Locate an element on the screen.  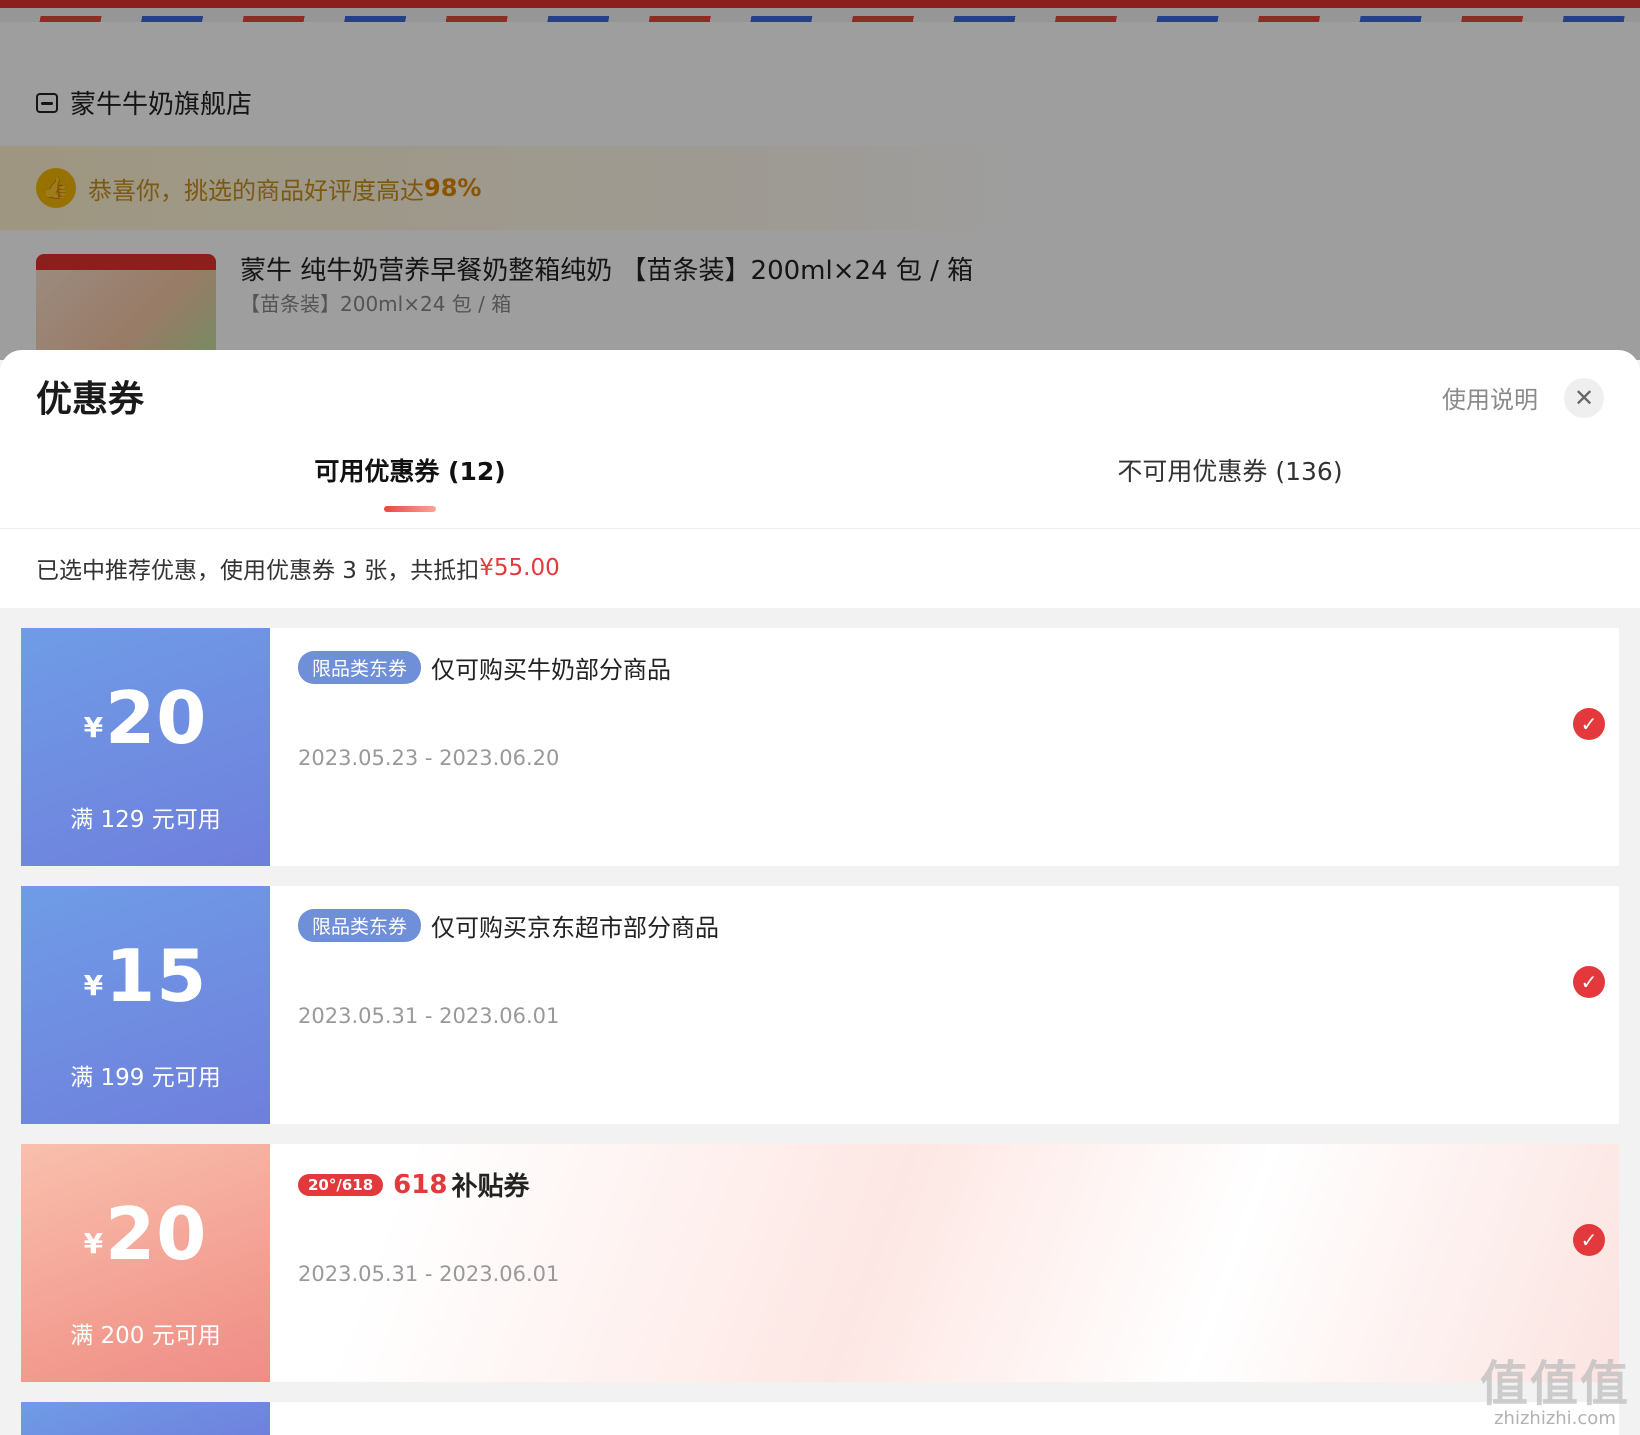
coupon-header: 20°/618 618 补贴券 is located at coordinates (413, 1184).